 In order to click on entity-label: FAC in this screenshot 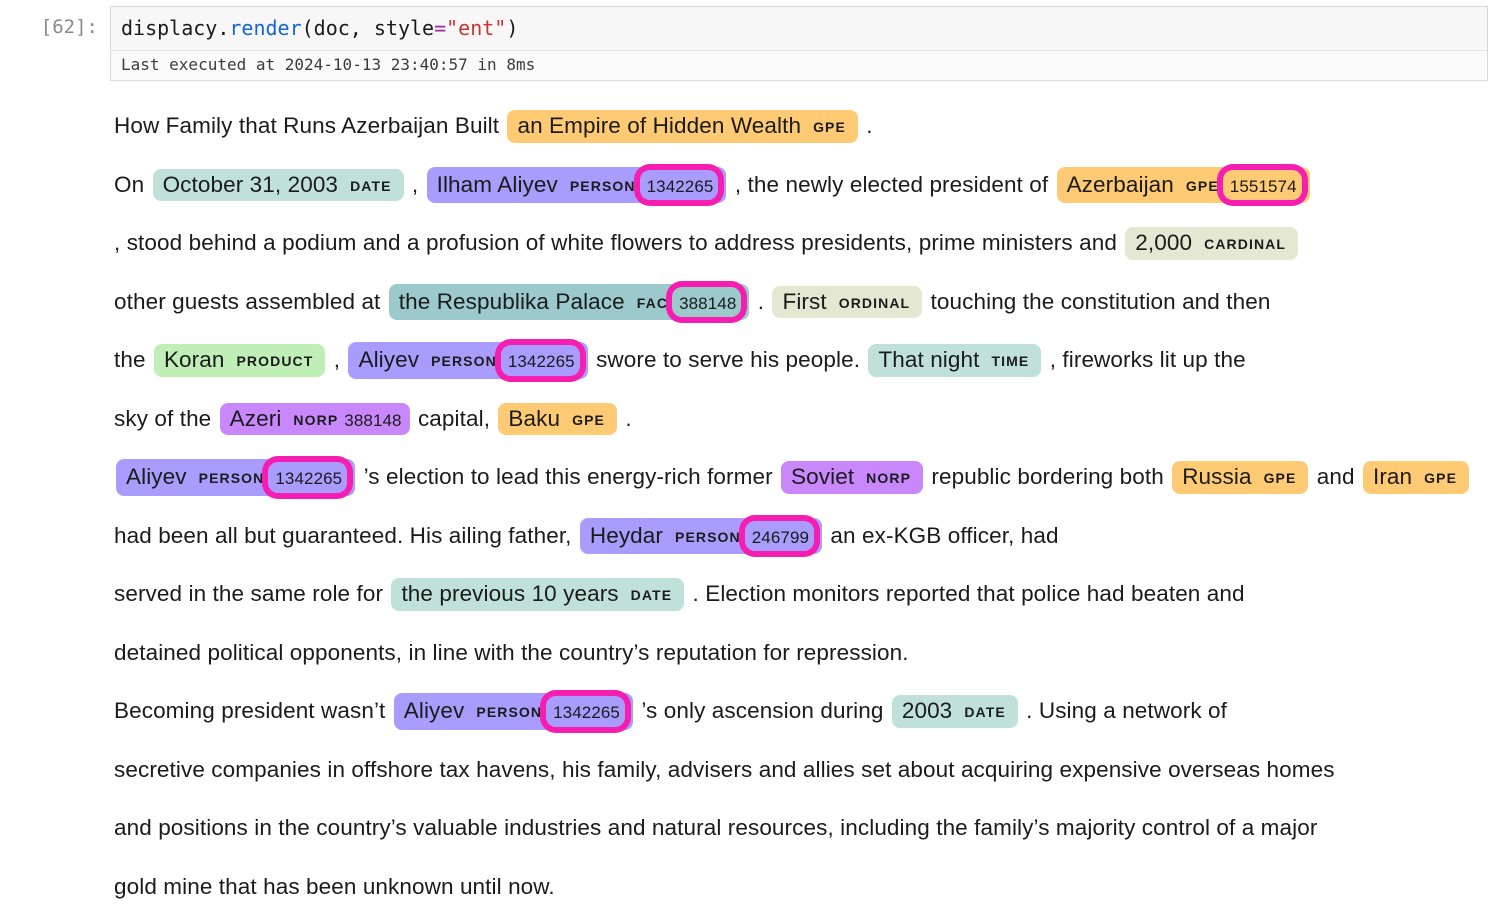, I will do `click(652, 302)`.